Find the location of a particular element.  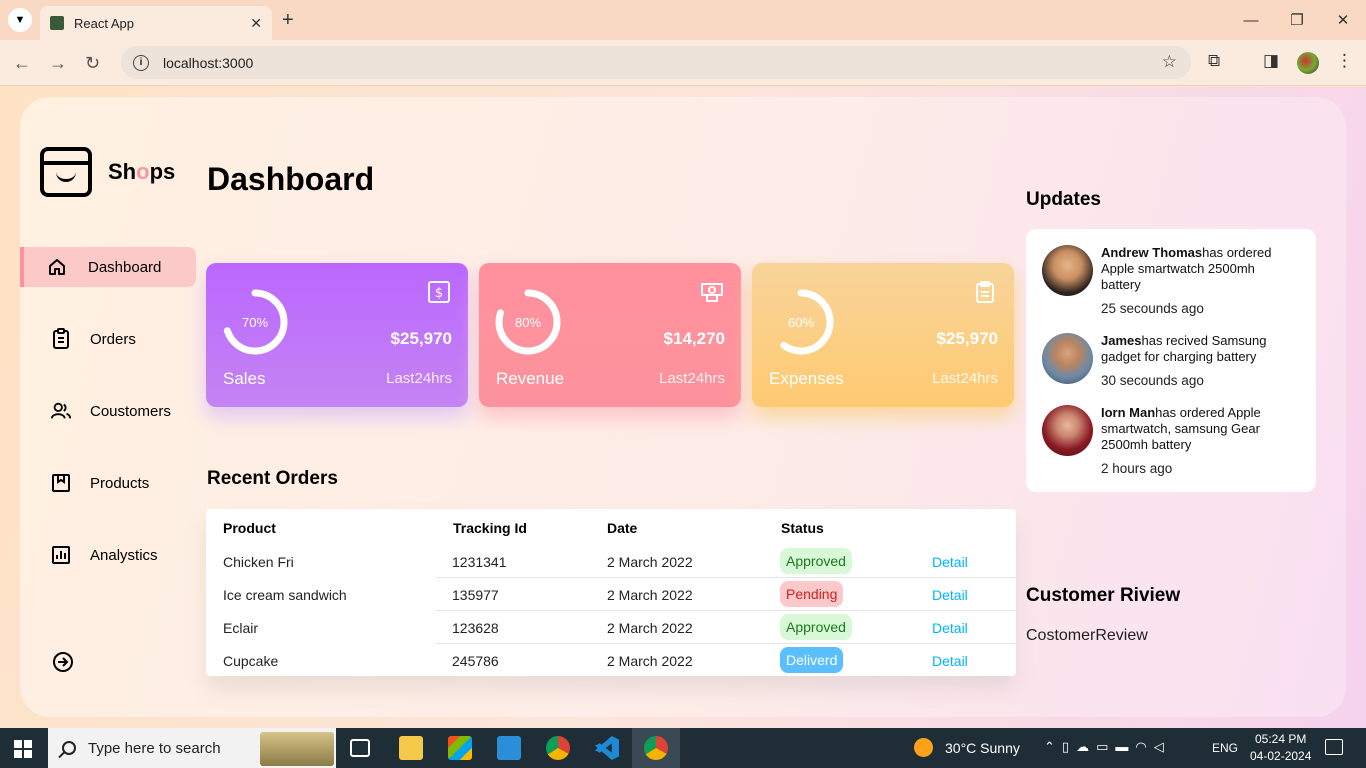

reload-icon: ↻ is located at coordinates (92, 63).